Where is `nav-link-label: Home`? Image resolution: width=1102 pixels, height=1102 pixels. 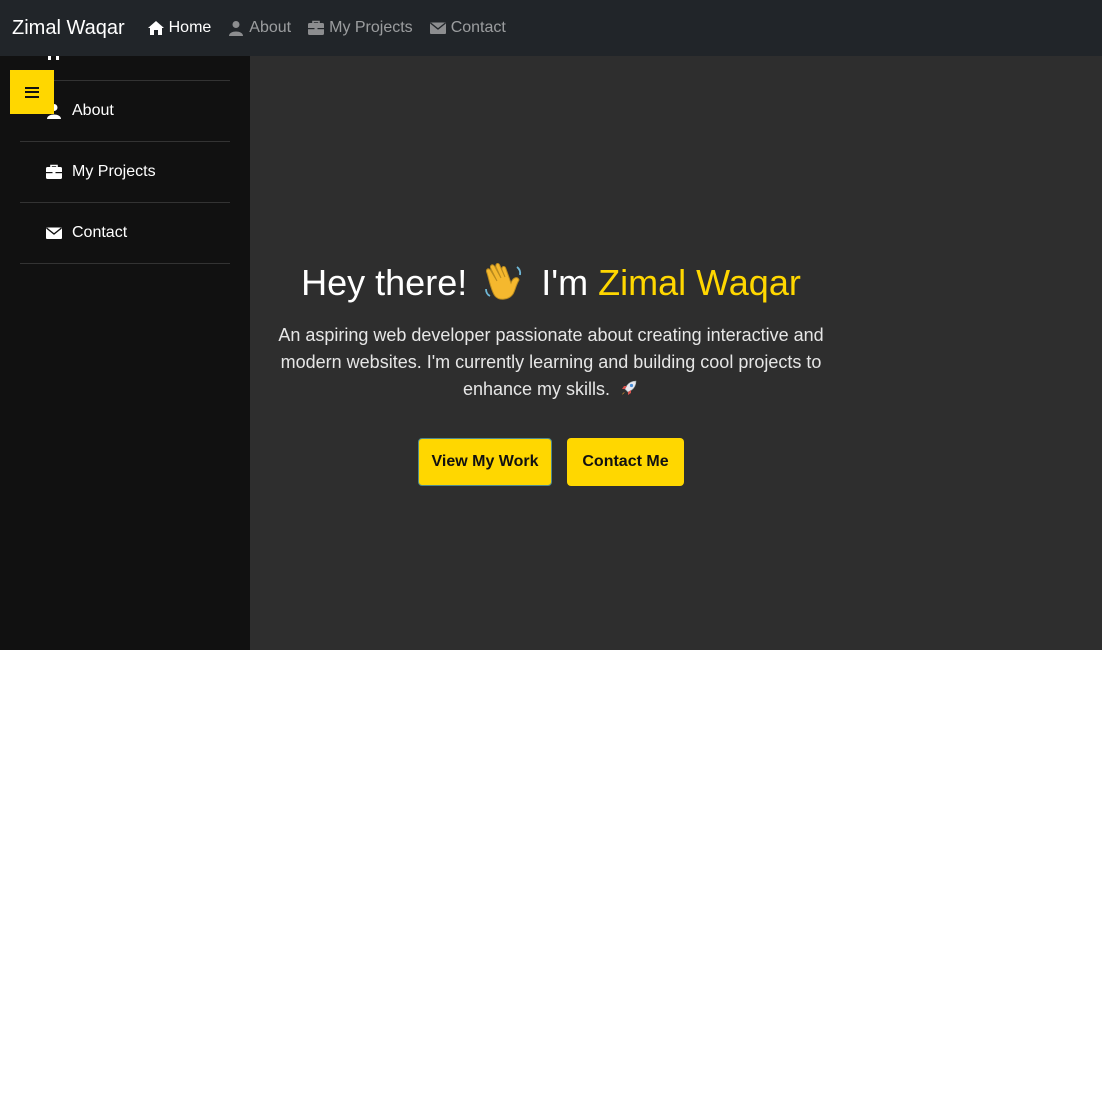 nav-link-label: Home is located at coordinates (190, 27).